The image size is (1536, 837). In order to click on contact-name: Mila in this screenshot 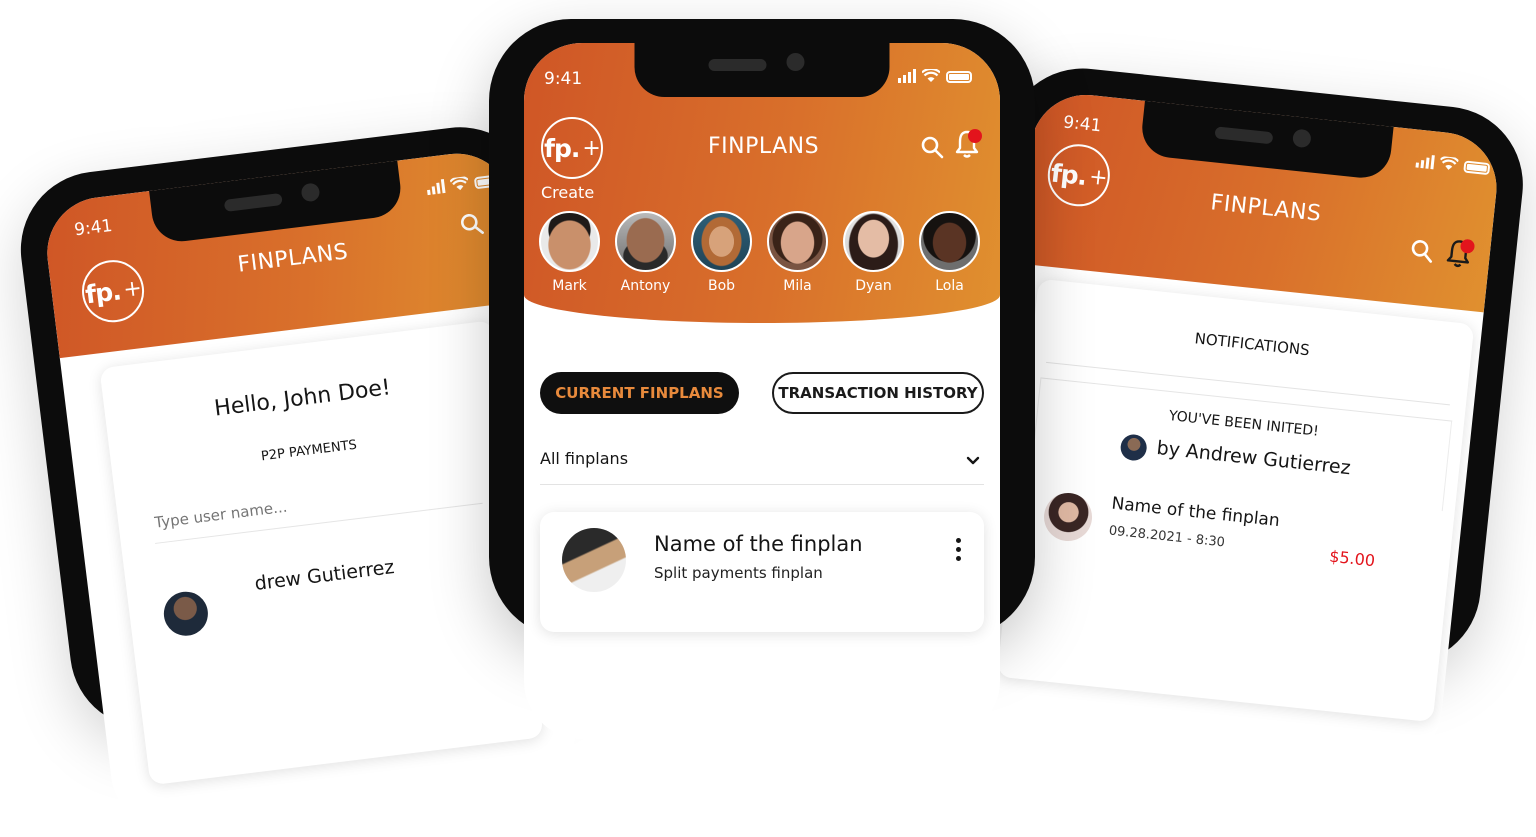, I will do `click(797, 286)`.